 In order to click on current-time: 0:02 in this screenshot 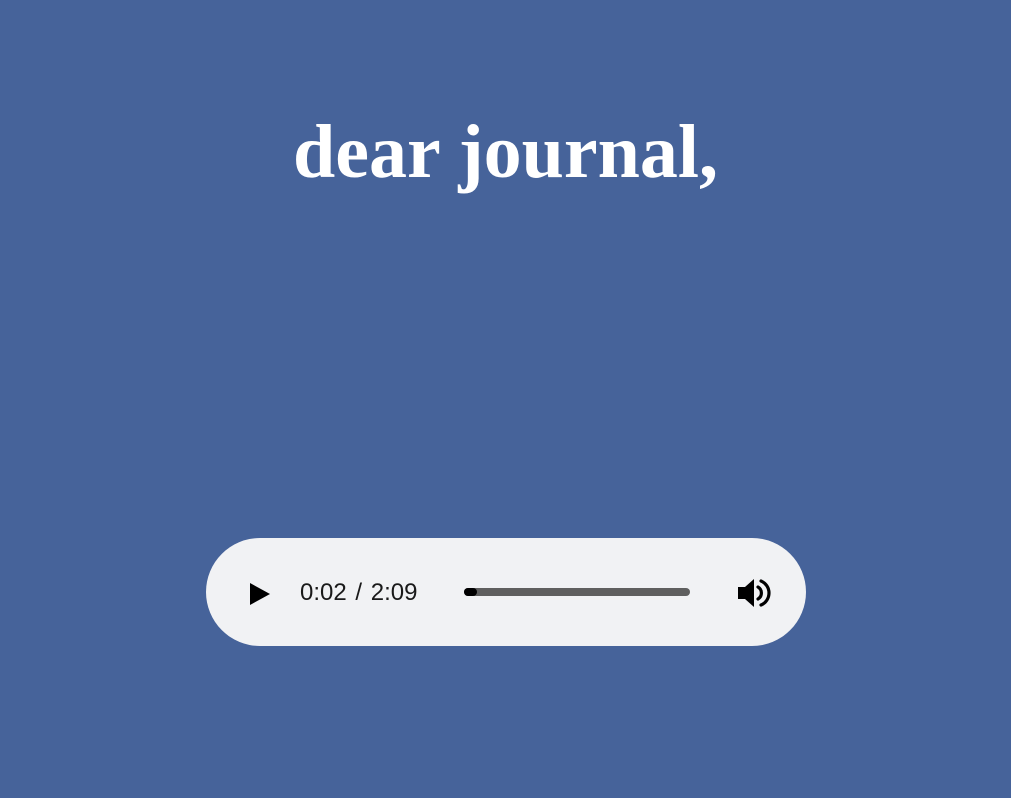, I will do `click(323, 592)`.